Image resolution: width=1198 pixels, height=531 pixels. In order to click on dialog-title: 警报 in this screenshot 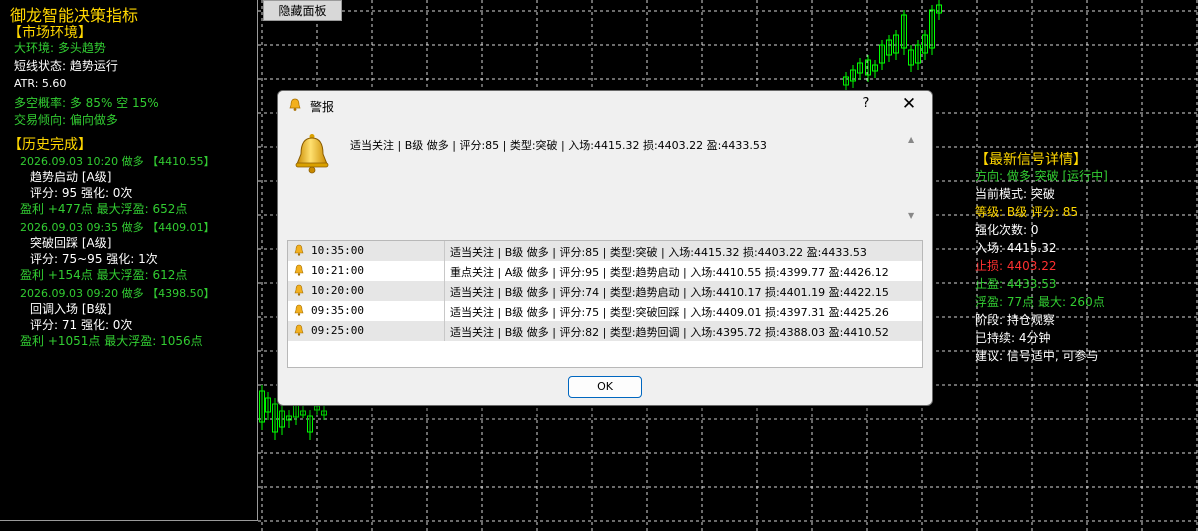, I will do `click(322, 107)`.